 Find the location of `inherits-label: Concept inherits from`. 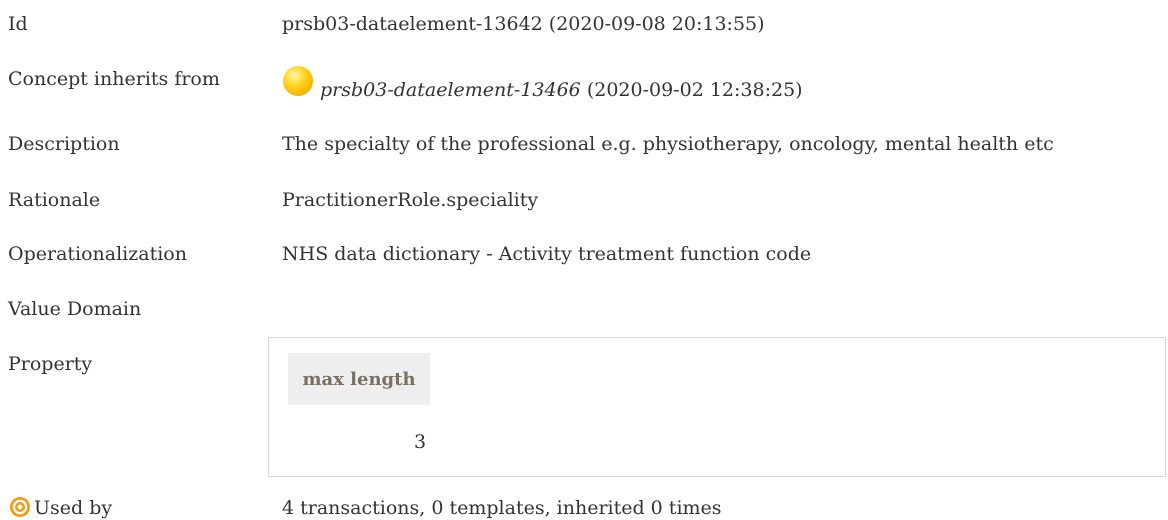

inherits-label: Concept inherits from is located at coordinates (114, 79).